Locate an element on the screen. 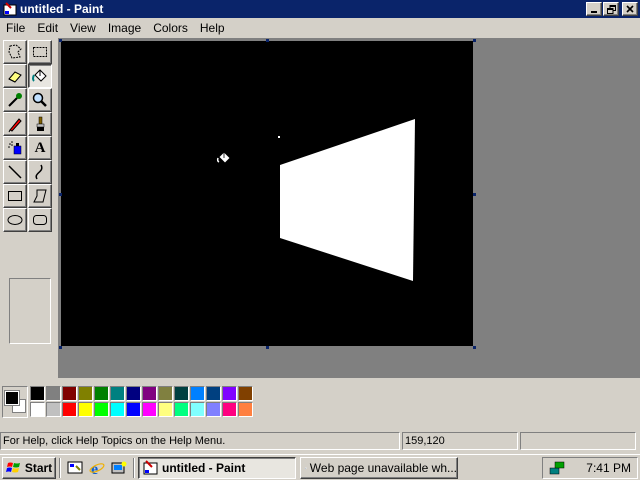 Image resolution: width=640 pixels, height=480 pixels. rectangle-tool is located at coordinates (15, 196).